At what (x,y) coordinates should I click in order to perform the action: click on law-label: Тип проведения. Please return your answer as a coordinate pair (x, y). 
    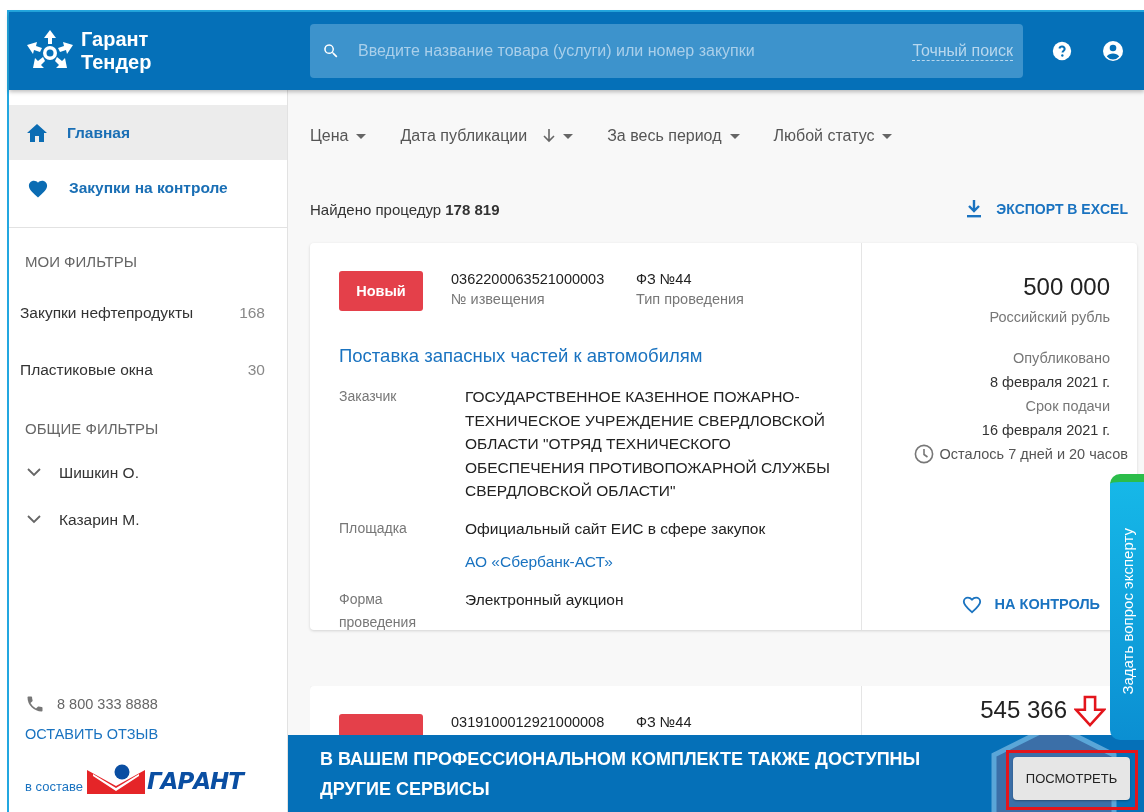
    Looking at the image, I should click on (690, 299).